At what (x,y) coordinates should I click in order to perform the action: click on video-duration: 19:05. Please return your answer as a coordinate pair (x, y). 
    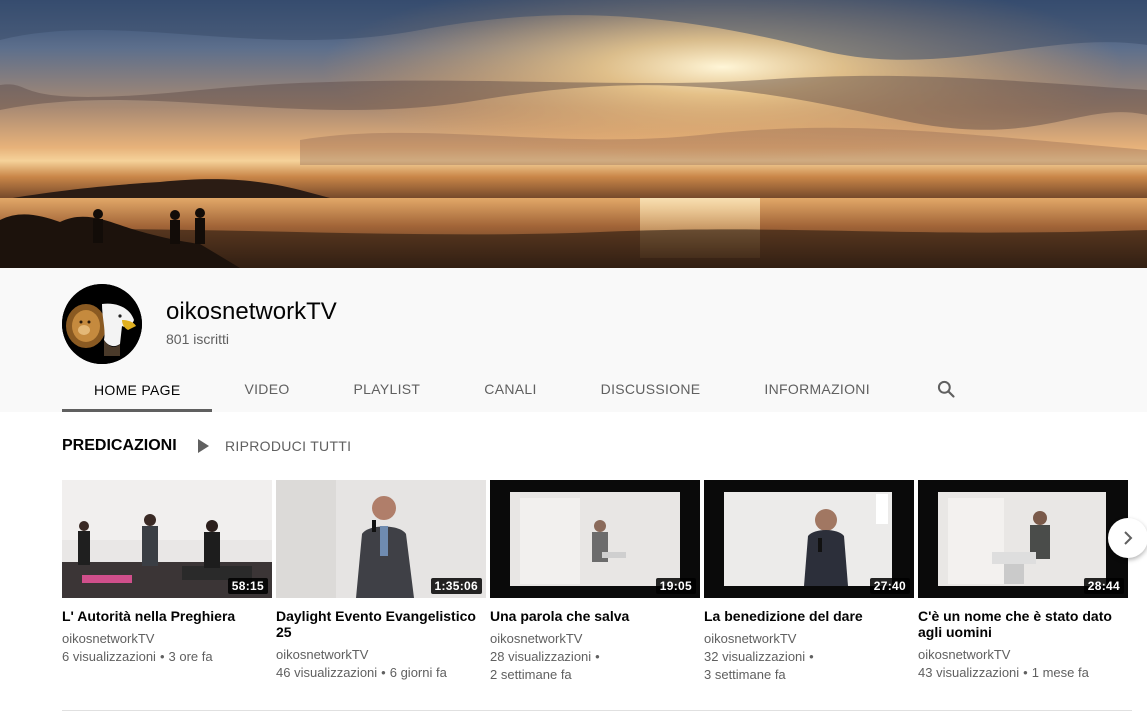
    Looking at the image, I should click on (675, 586).